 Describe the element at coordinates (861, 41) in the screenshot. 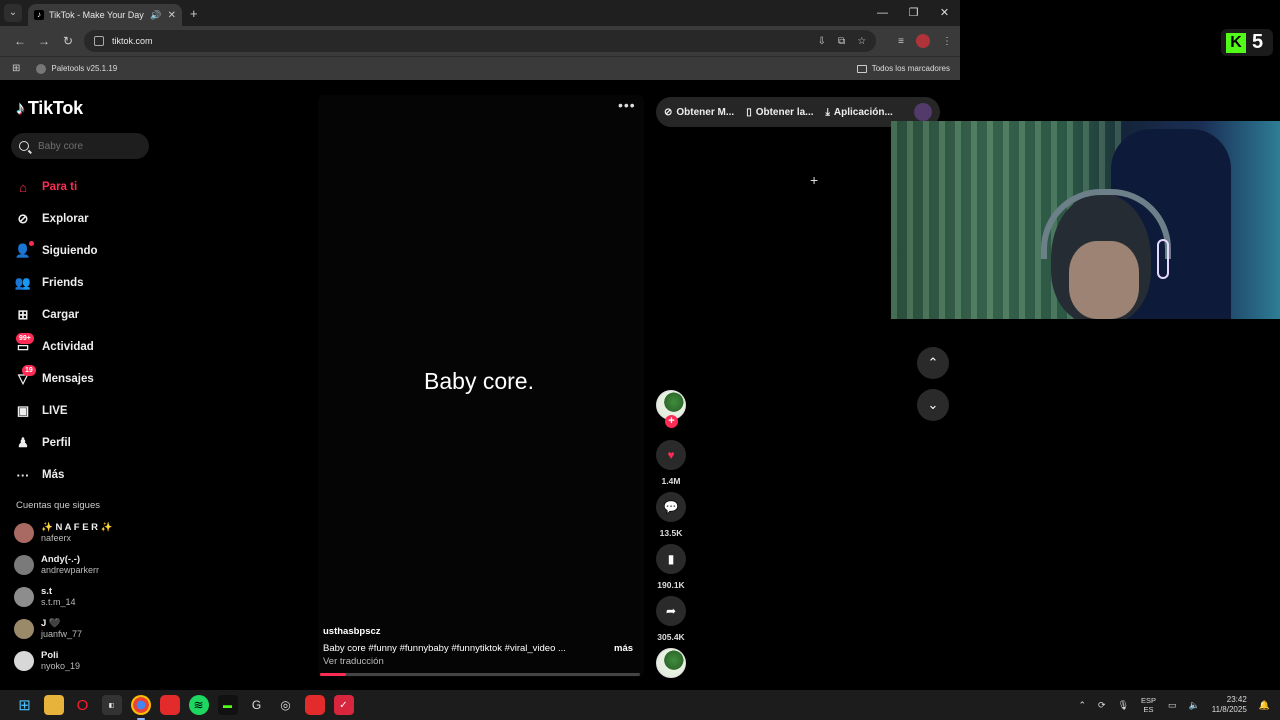

I see `bookmark-star-icon: ☆` at that location.